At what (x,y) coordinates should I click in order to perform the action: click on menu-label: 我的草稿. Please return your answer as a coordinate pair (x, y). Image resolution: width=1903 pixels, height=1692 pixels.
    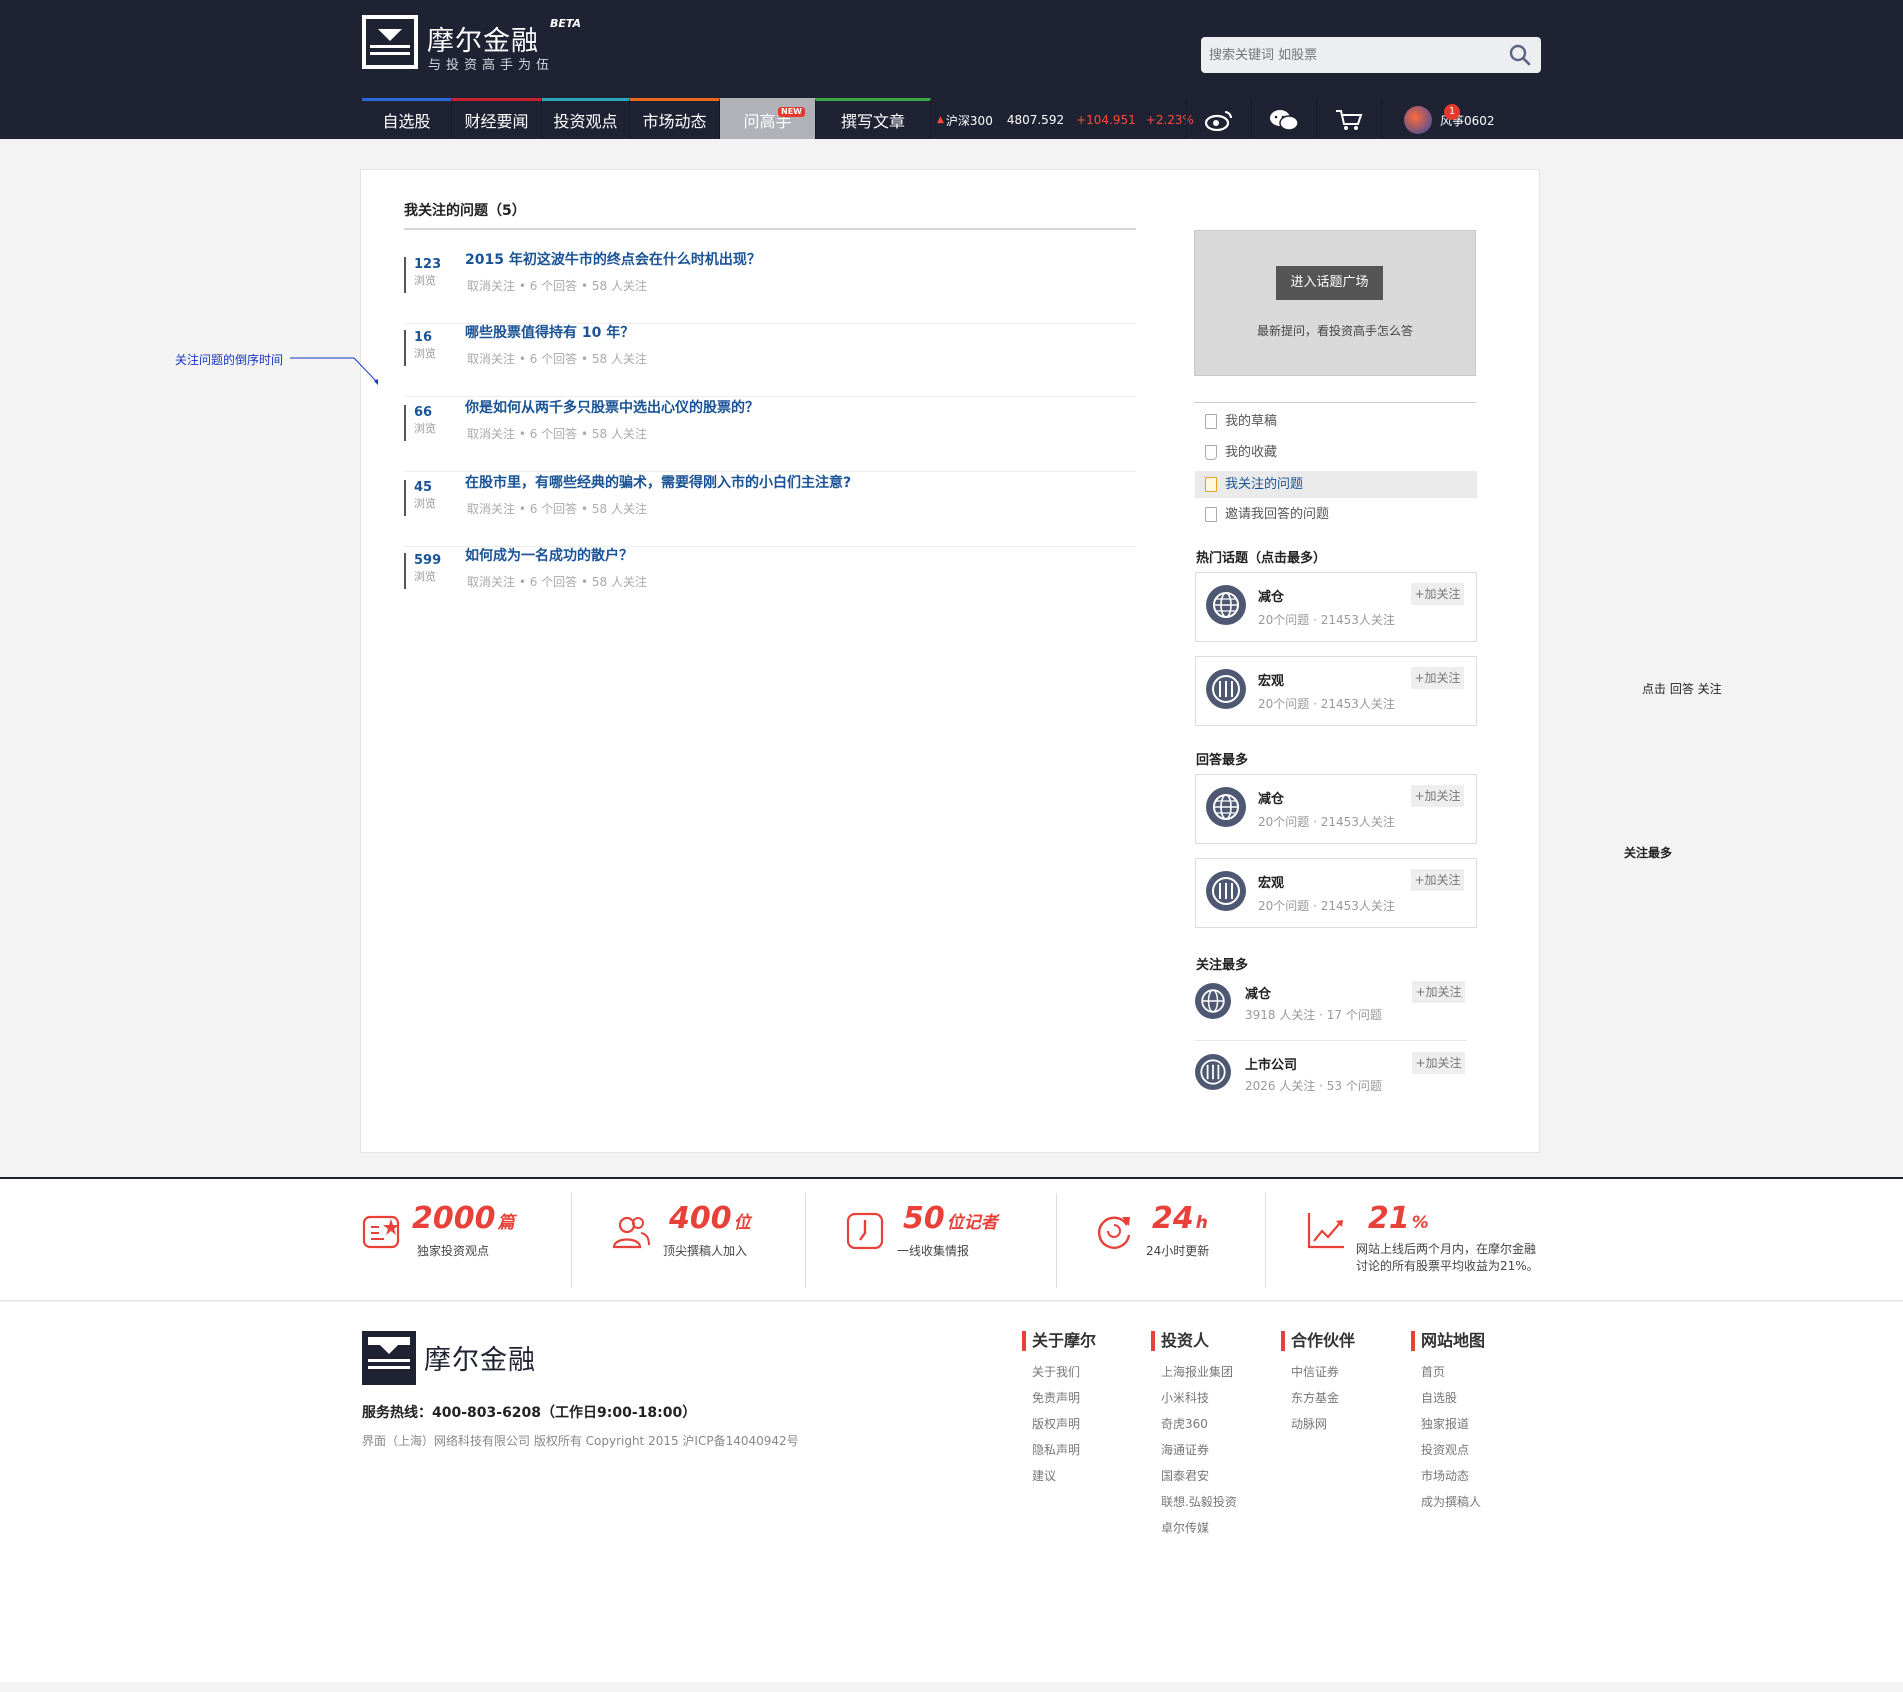
    Looking at the image, I should click on (1251, 421).